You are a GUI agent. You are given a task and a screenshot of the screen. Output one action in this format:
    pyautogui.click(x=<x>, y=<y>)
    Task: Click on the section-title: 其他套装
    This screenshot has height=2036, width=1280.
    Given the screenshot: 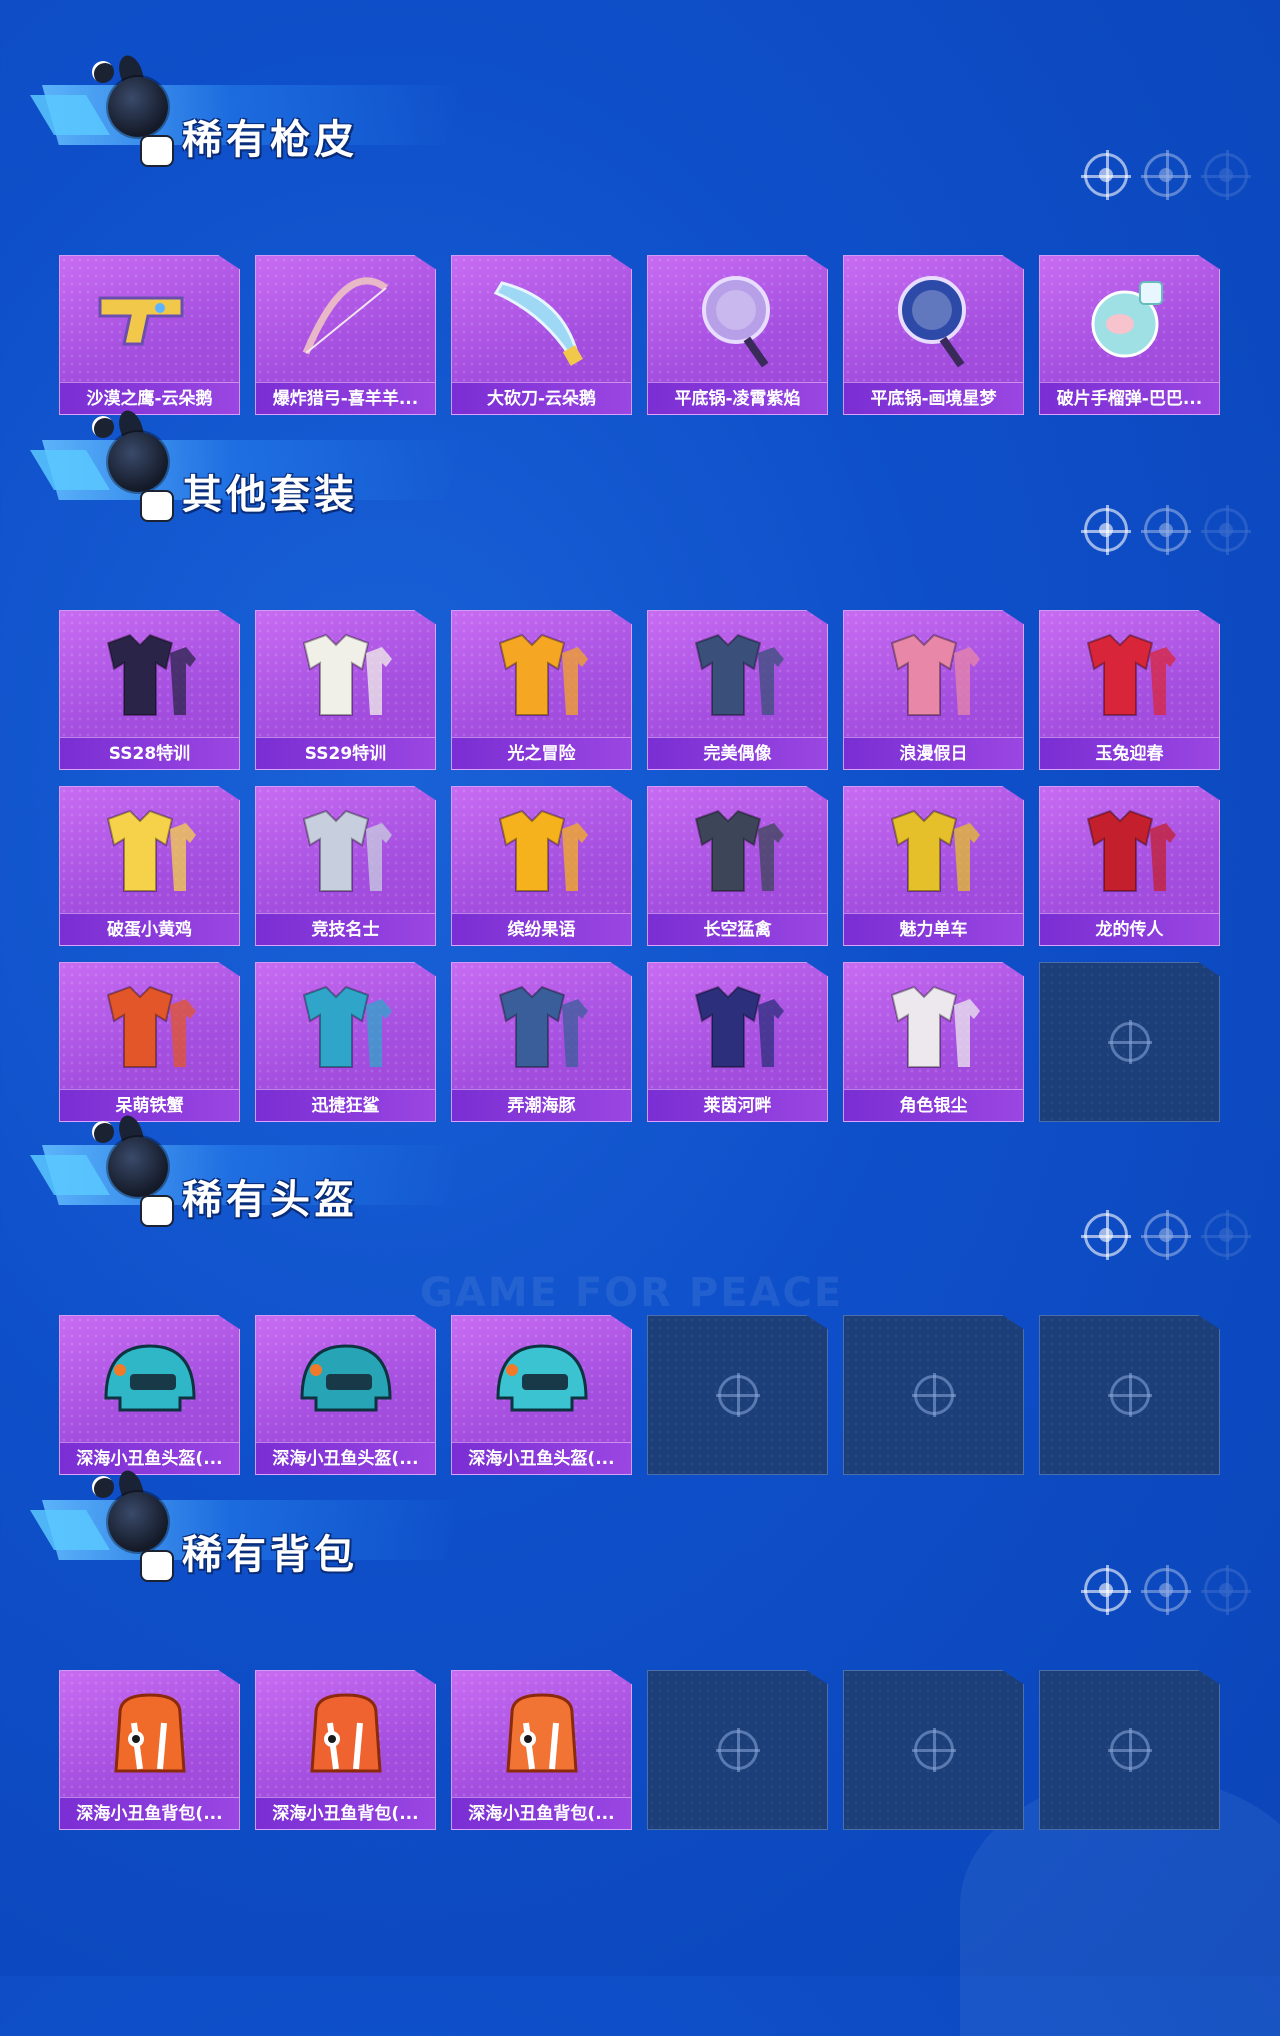 What is the action you would take?
    pyautogui.click(x=270, y=495)
    